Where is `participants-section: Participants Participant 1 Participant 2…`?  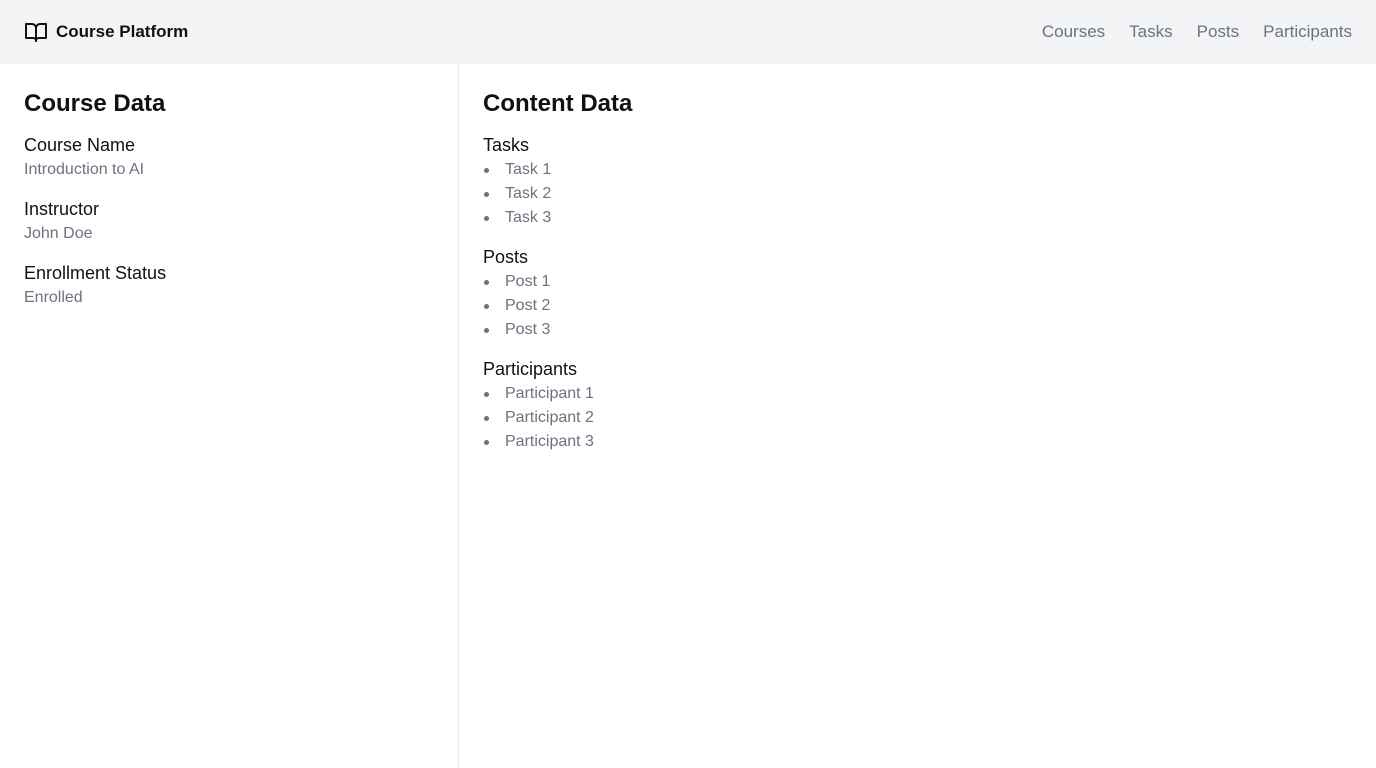
participants-section: Participants Participant 1 Participant 2… is located at coordinates (917, 405).